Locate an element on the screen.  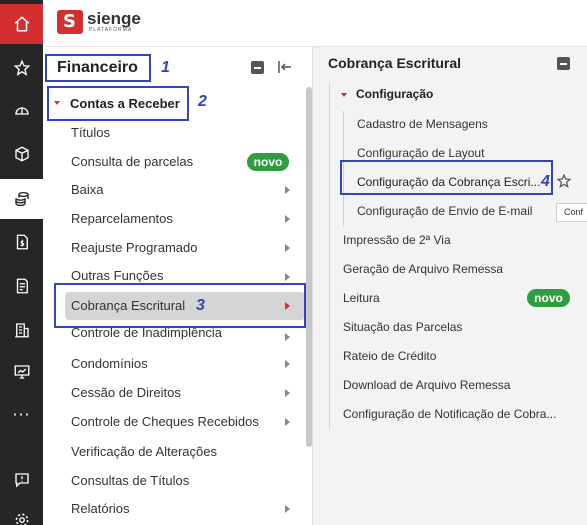
menu-item-reajuste-programado: Reajuste Programado is located at coordinates (134, 248).